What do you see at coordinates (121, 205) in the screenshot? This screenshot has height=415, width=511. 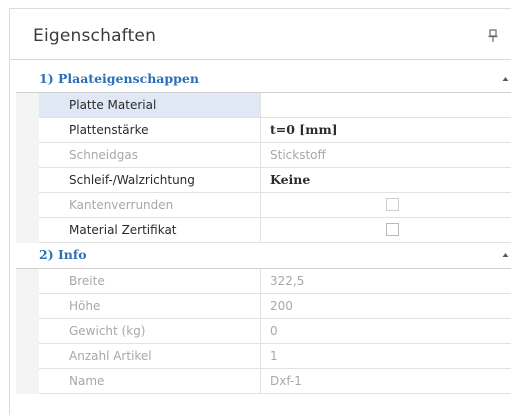 I see `property-name: Kantenverrunden` at bounding box center [121, 205].